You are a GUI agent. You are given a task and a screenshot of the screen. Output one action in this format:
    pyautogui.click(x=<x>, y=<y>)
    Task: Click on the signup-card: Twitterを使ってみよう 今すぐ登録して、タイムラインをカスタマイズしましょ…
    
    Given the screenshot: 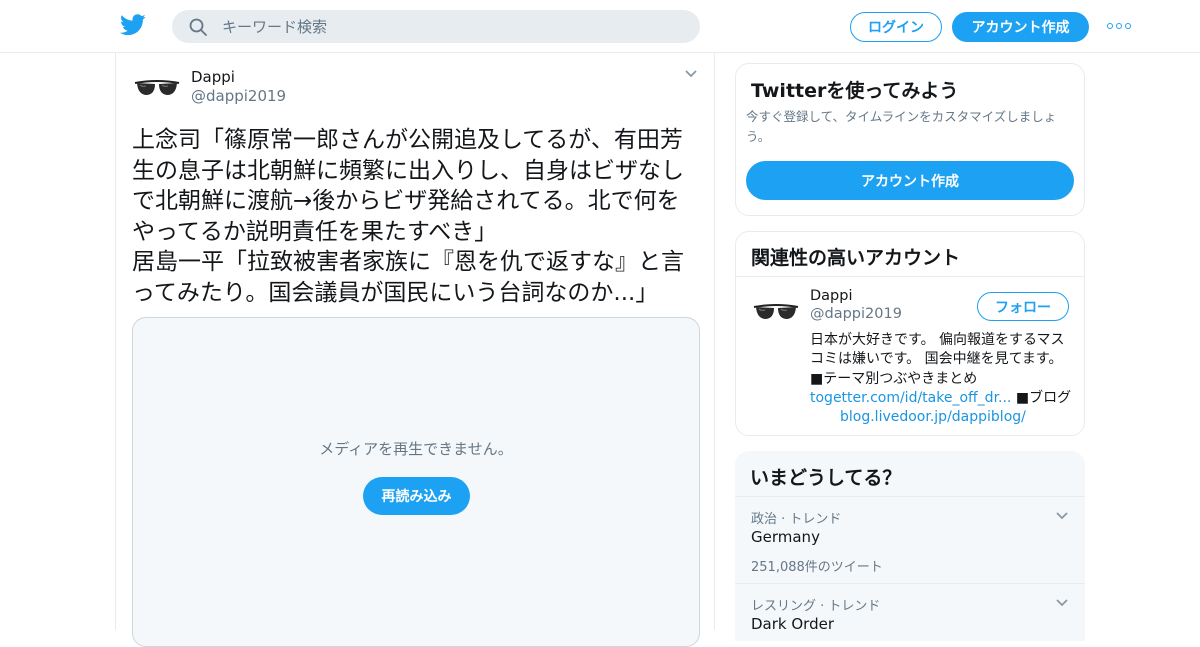 What is the action you would take?
    pyautogui.click(x=910, y=139)
    